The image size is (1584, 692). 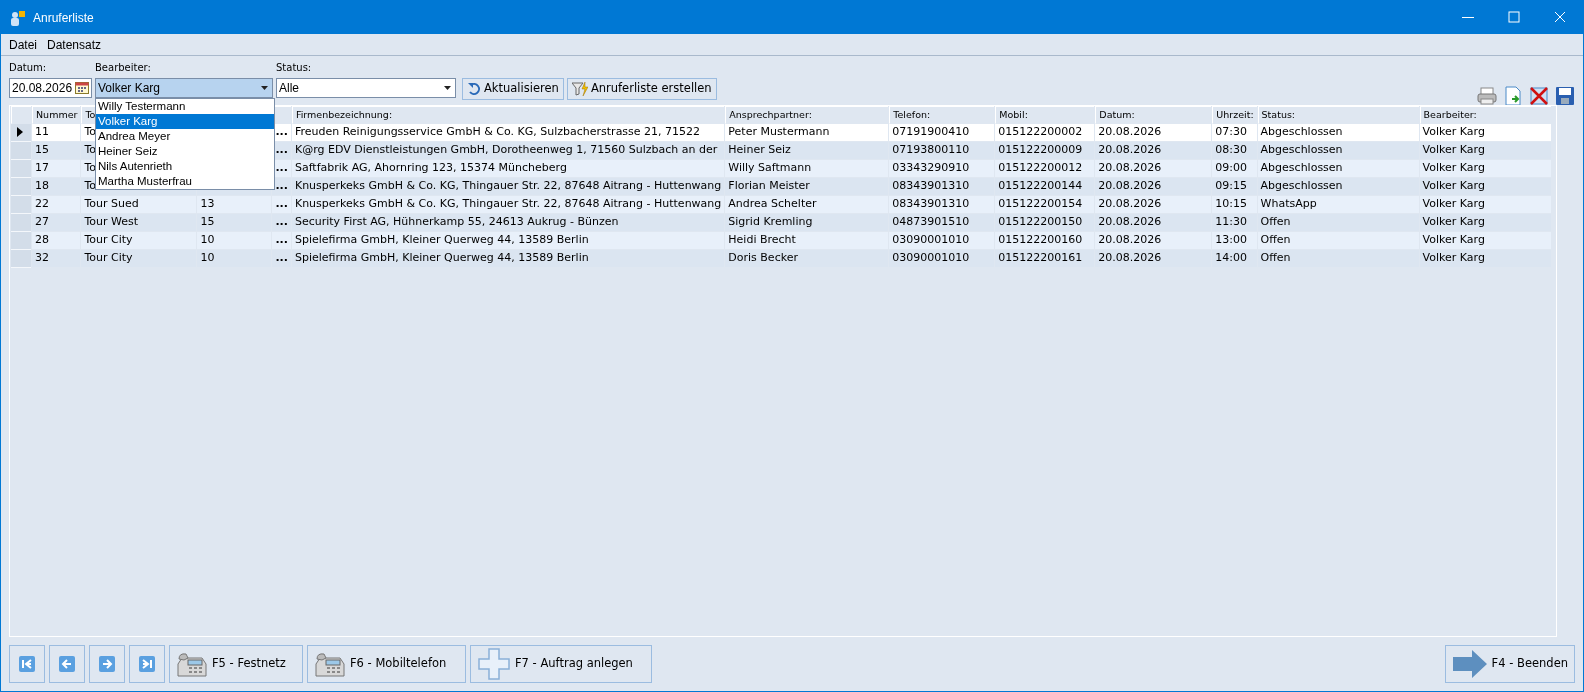 What do you see at coordinates (1040, 132) in the screenshot?
I see `table-cell: 015122200002` at bounding box center [1040, 132].